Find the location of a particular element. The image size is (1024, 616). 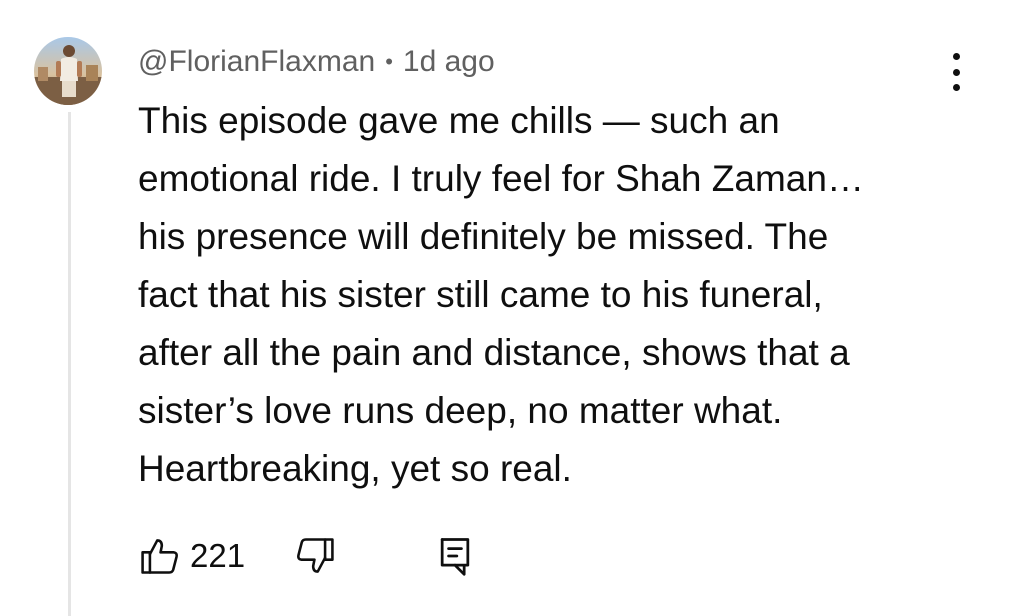

thumbs-down-icon is located at coordinates (315, 555).